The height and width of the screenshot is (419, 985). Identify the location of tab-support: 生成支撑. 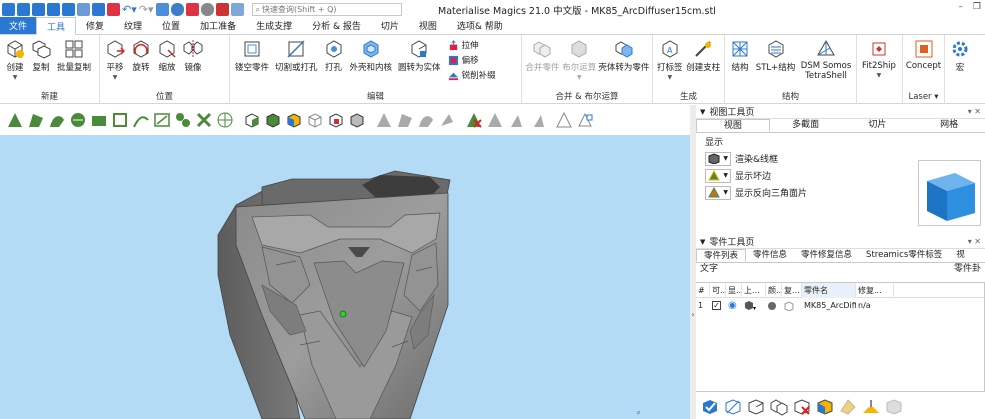
(274, 25).